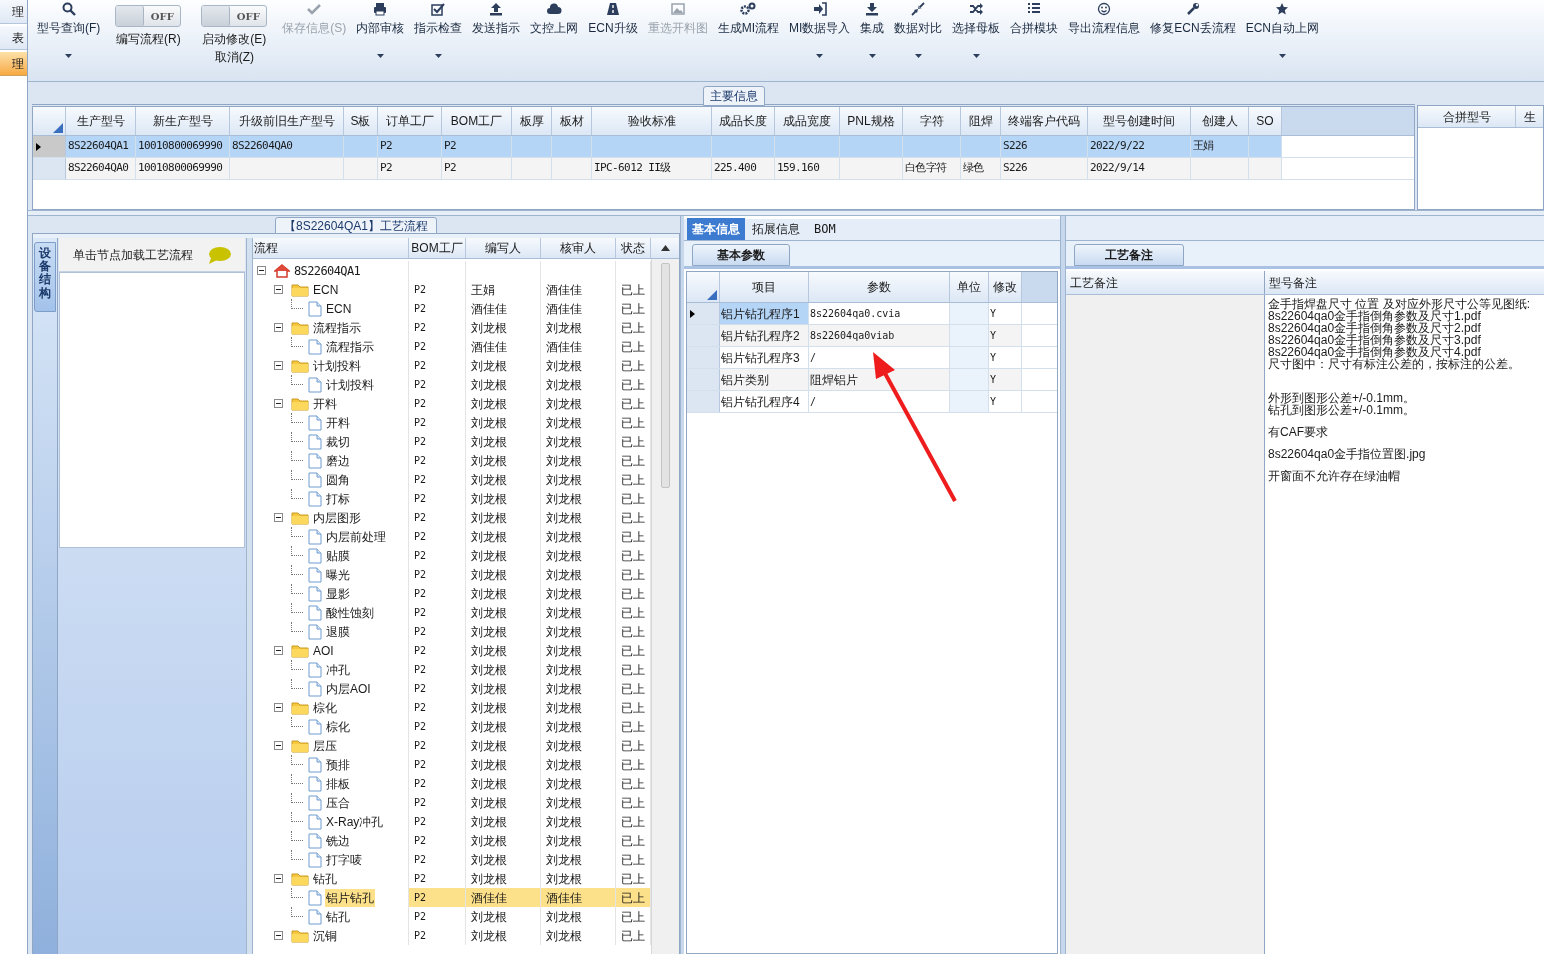  I want to click on toolbar-button: 型号查询(F), so click(69, 33).